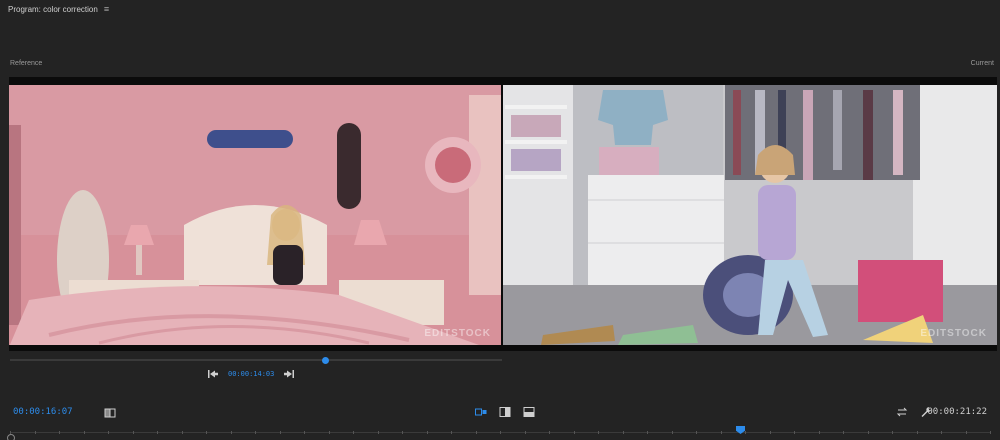 This screenshot has height=440, width=1000. What do you see at coordinates (957, 412) in the screenshot?
I see `duration-timecode: 00:00:21:22` at bounding box center [957, 412].